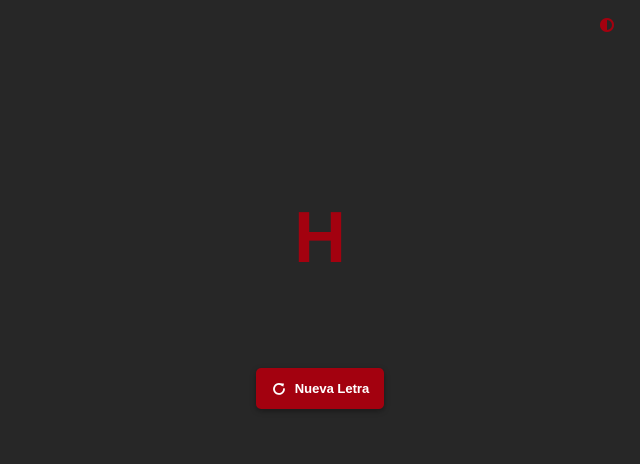 This screenshot has width=640, height=464. I want to click on current-letter: H, so click(320, 238).